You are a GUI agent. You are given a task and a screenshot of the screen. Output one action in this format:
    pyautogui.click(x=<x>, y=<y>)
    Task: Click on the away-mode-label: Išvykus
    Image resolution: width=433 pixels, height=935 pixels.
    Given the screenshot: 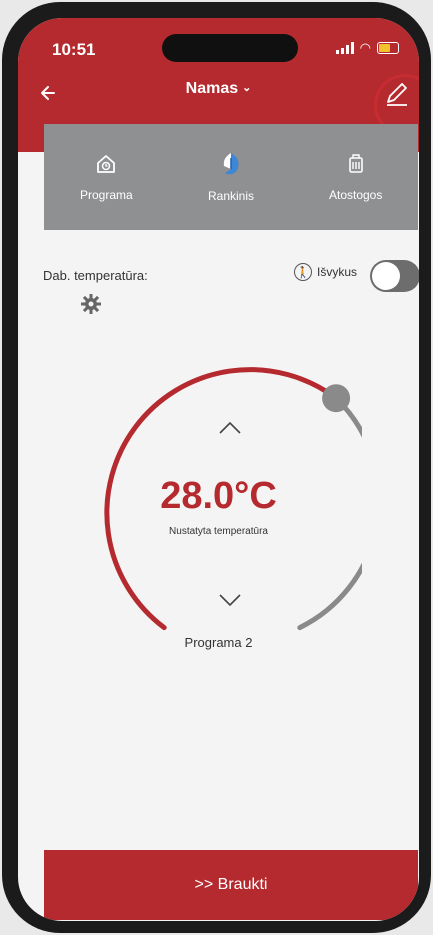 What is the action you would take?
    pyautogui.click(x=337, y=272)
    